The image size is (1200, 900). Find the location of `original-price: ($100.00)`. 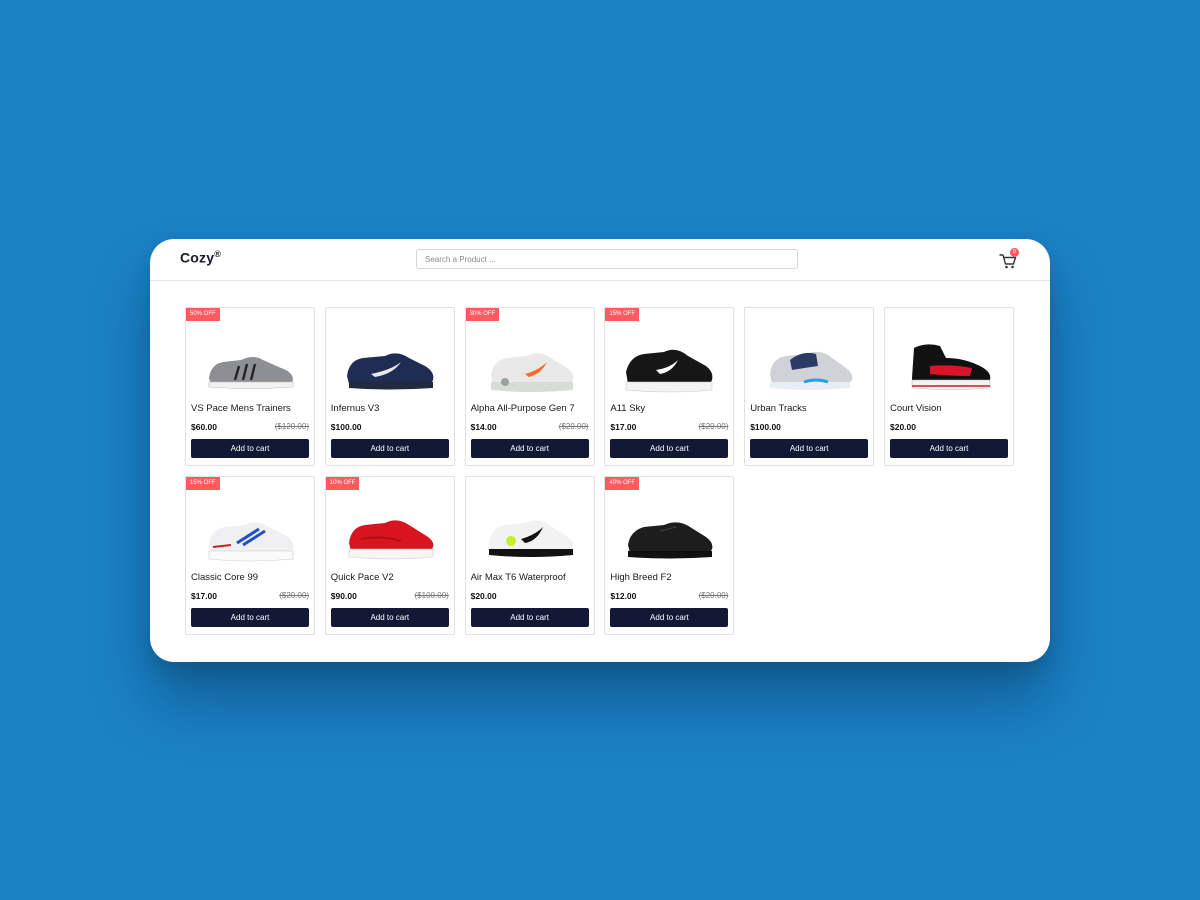

original-price: ($100.00) is located at coordinates (431, 595).